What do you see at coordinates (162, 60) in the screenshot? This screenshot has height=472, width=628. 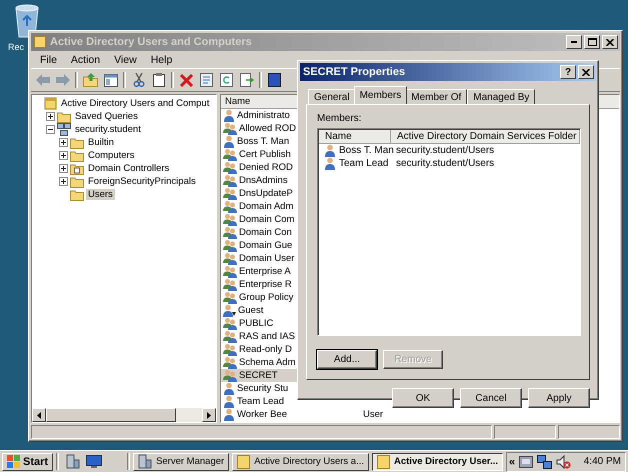 I see `menu-item: Help` at bounding box center [162, 60].